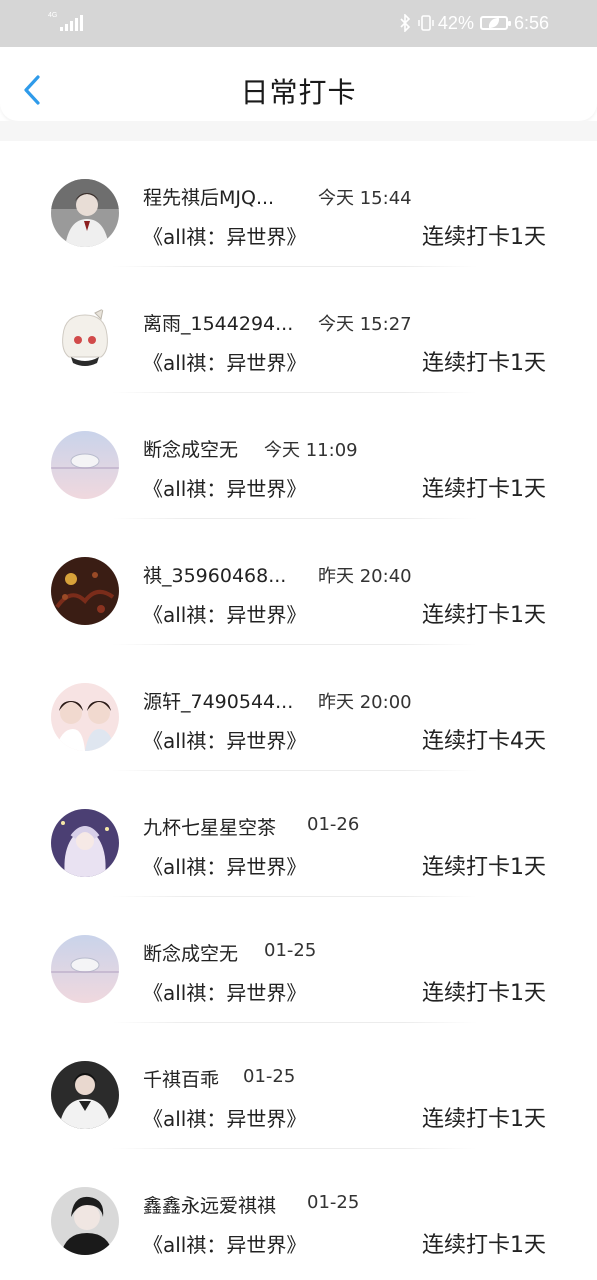 This screenshot has height=1280, width=597. What do you see at coordinates (298, 1212) in the screenshot?
I see `list-item: 鑫鑫永远爱祺祺 01-25 《all祺：异世界》 连续打卡1天` at bounding box center [298, 1212].